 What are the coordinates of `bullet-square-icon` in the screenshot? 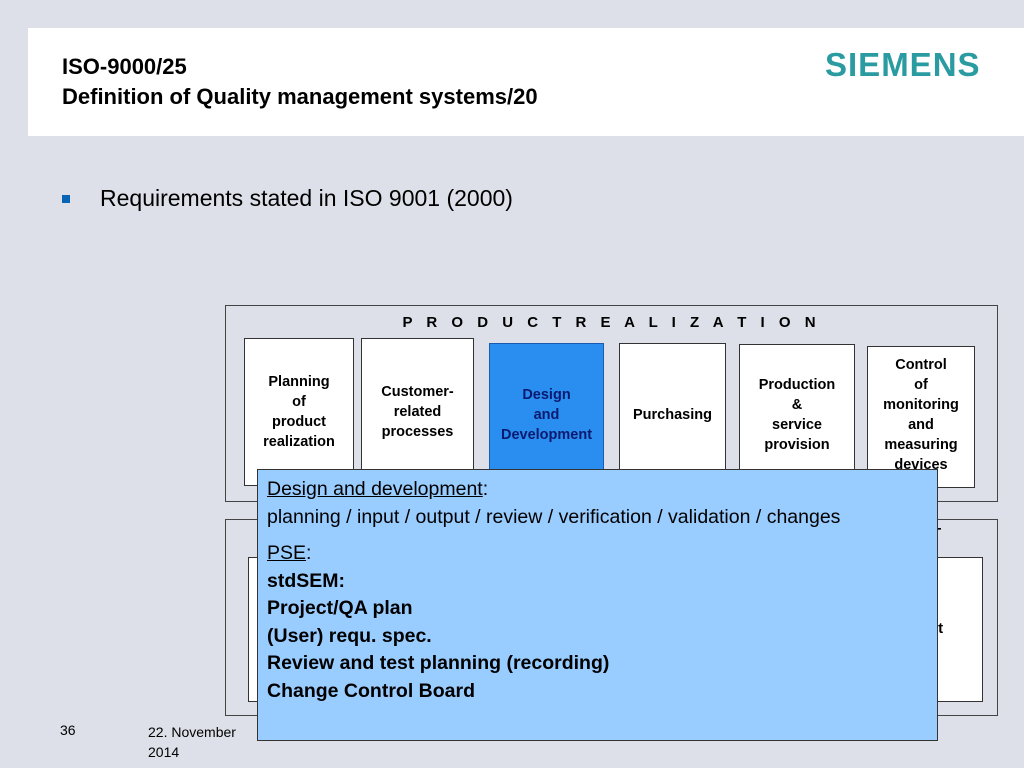 It's located at (66, 199).